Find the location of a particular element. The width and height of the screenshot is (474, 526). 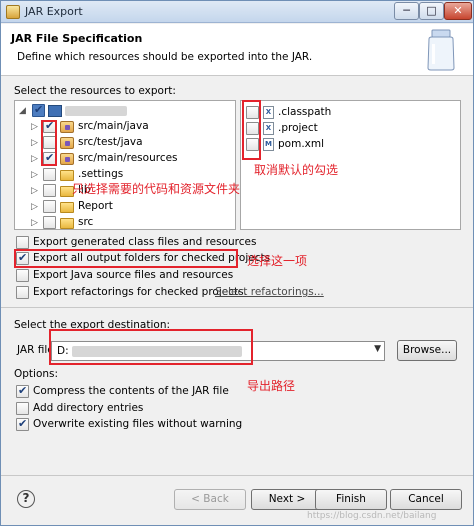

annotation-select-needed: 只选择需要的代码和资源文件夹 is located at coordinates (156, 189).